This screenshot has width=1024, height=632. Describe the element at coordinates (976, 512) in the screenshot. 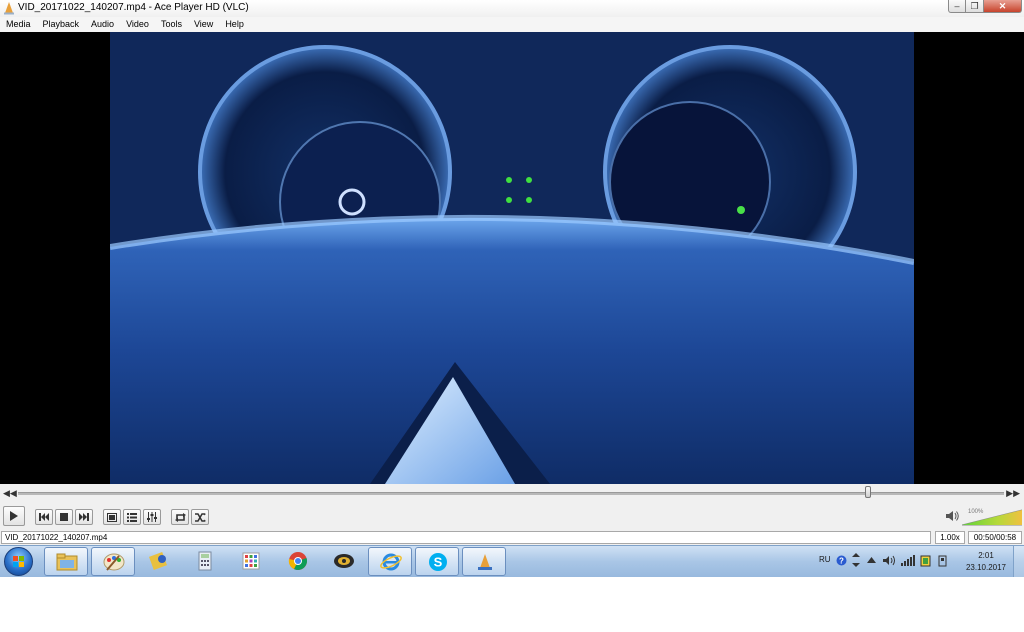

I see `volume-percent: 100%` at that location.